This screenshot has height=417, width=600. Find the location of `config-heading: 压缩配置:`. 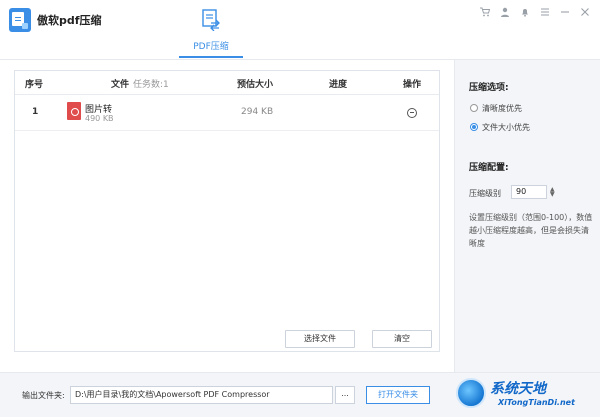

config-heading: 压缩配置: is located at coordinates (489, 168).